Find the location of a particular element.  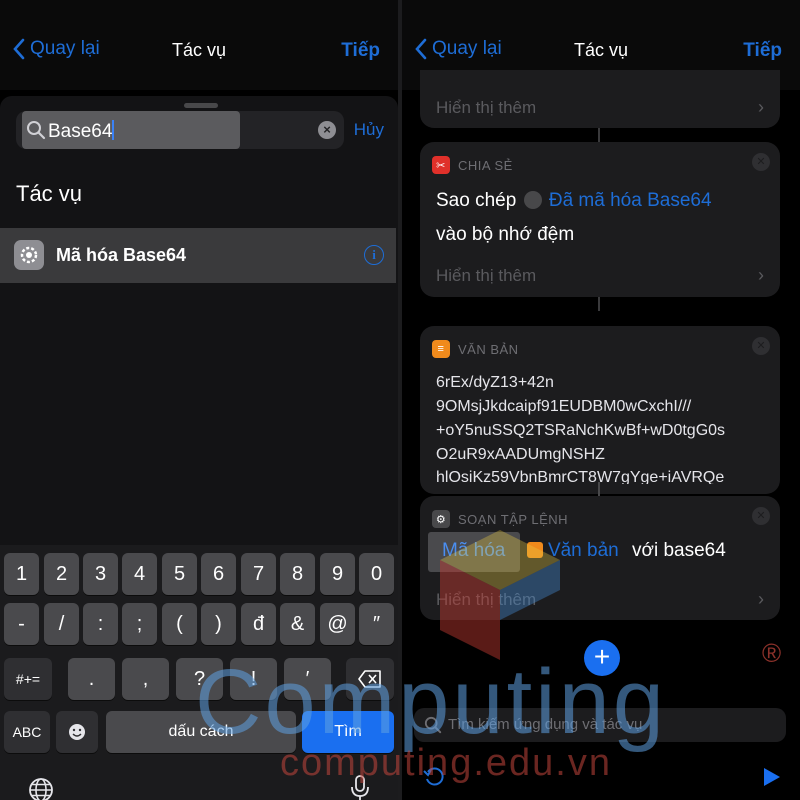

card-category: SOẠN TẬP LỆNH is located at coordinates (513, 519).